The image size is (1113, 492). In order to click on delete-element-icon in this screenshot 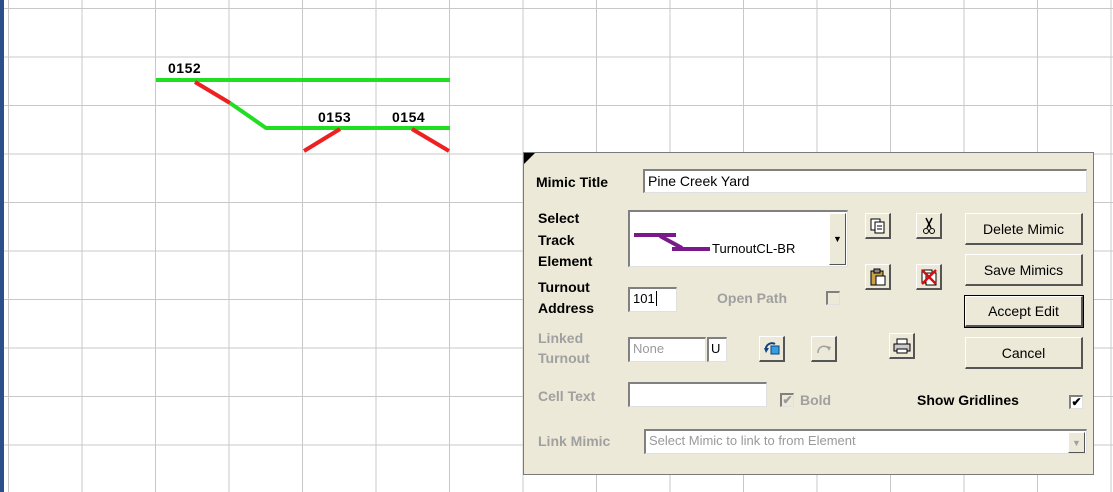, I will do `click(929, 277)`.